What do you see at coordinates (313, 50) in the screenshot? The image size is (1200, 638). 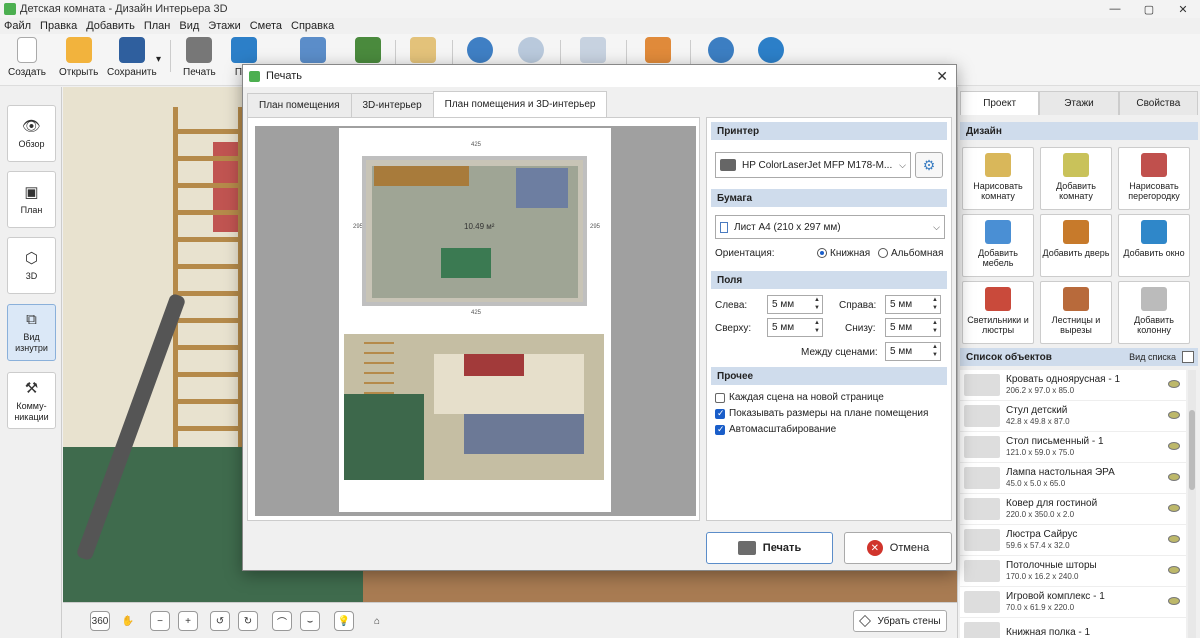 I see `photo-button` at bounding box center [313, 50].